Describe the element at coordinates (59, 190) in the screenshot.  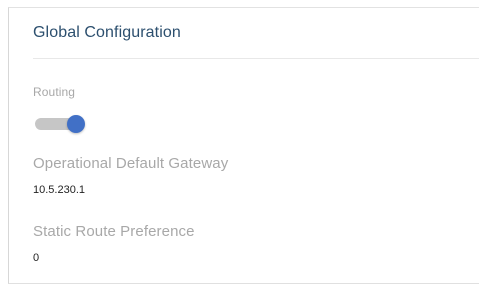
I see `operational-default-gateway-value: 10.5.230.1` at that location.